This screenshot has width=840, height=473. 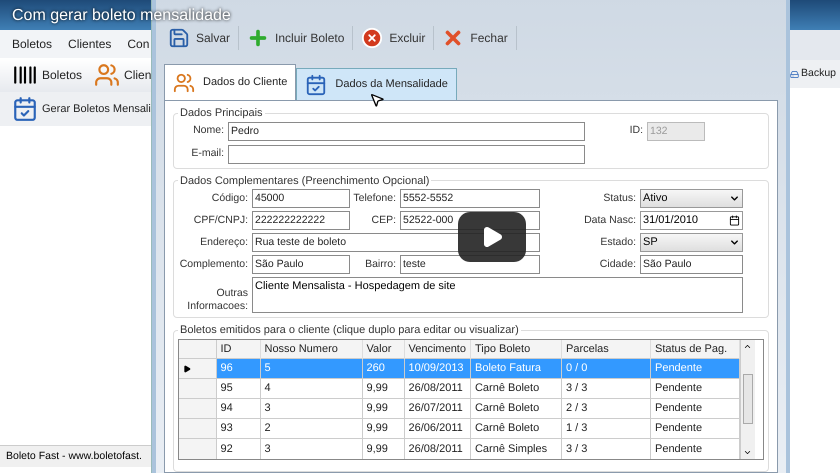 What do you see at coordinates (393, 38) in the screenshot?
I see `toolbar-button: Excluir` at bounding box center [393, 38].